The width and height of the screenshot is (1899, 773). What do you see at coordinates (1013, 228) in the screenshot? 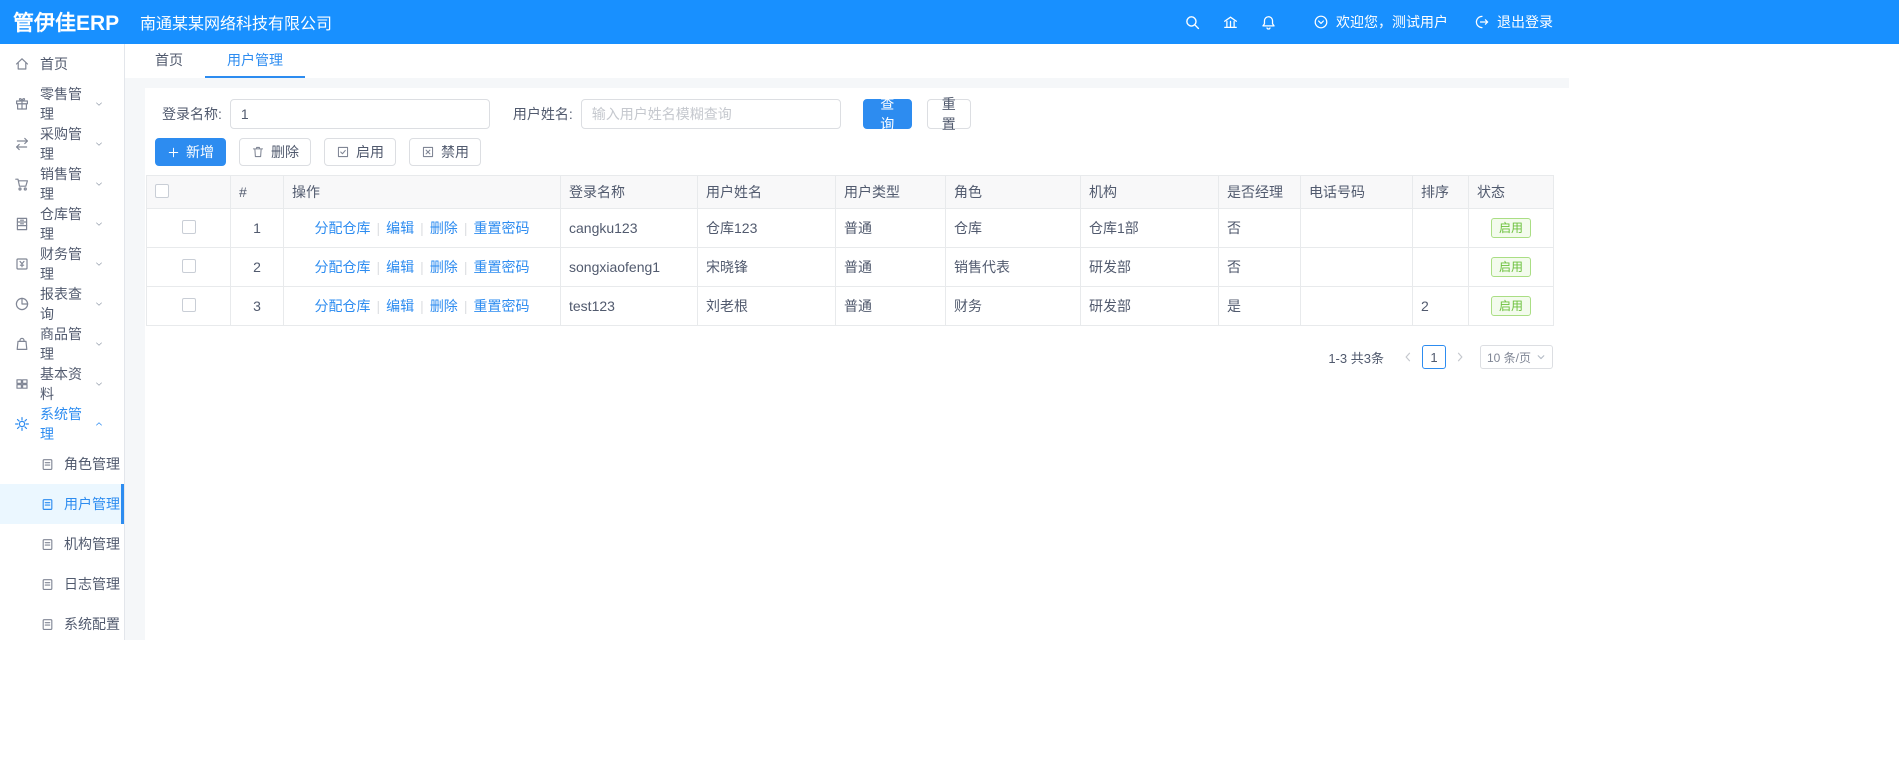
I see `cell-role: 仓库` at bounding box center [1013, 228].